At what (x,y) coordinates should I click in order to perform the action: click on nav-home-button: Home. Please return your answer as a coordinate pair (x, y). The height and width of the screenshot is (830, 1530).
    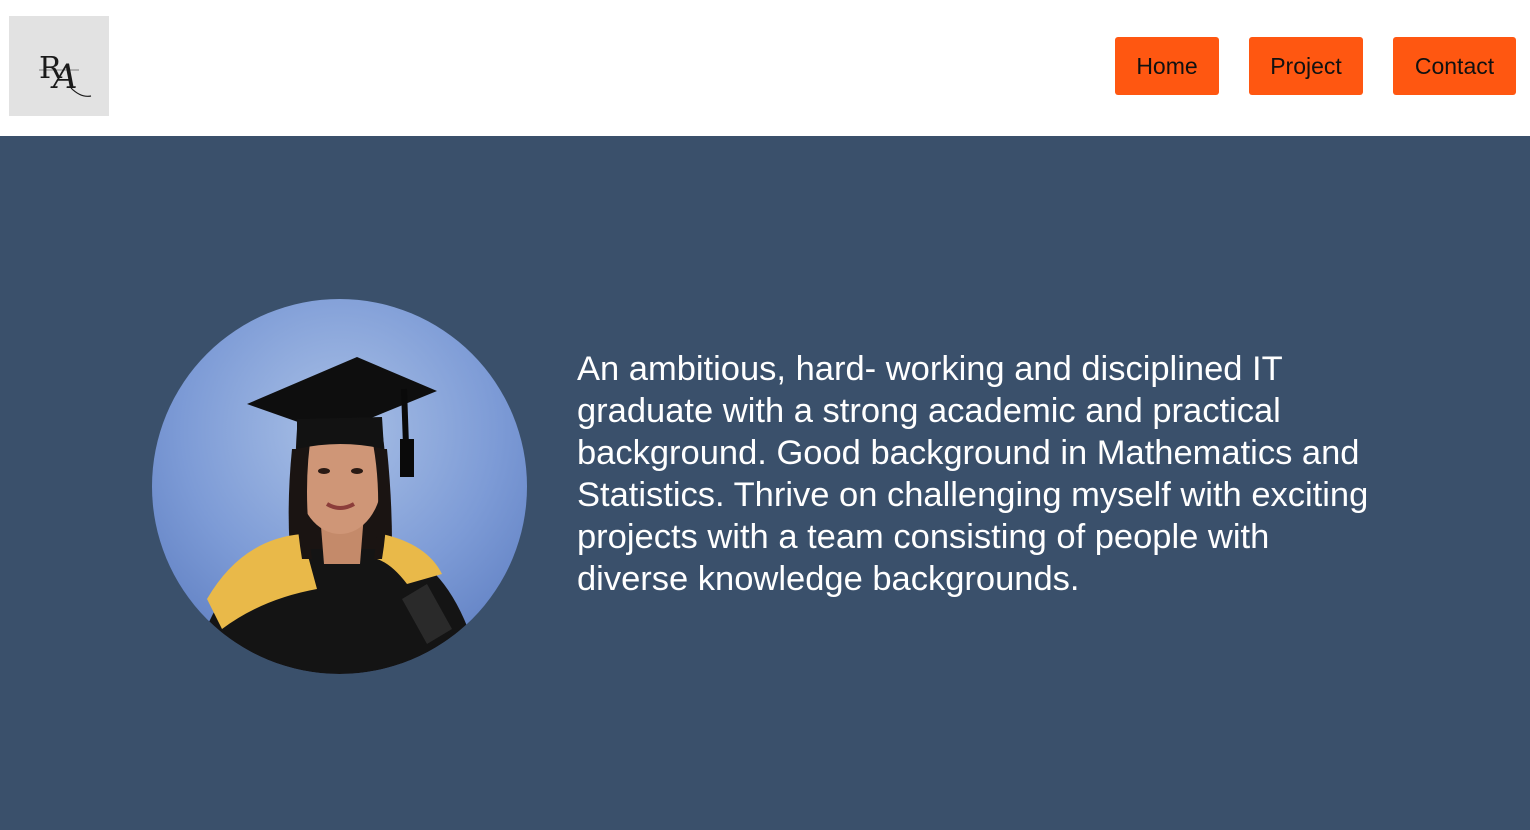
    Looking at the image, I should click on (1167, 66).